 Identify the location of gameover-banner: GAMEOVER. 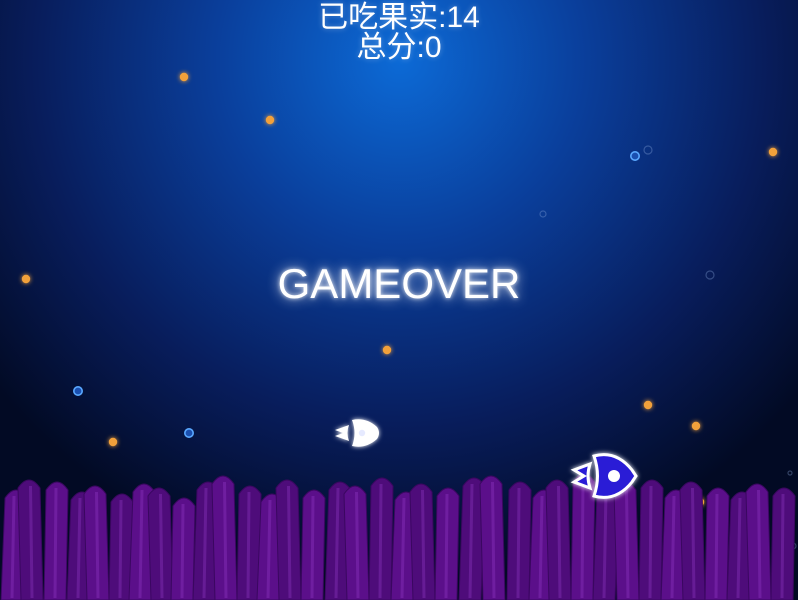
(399, 283).